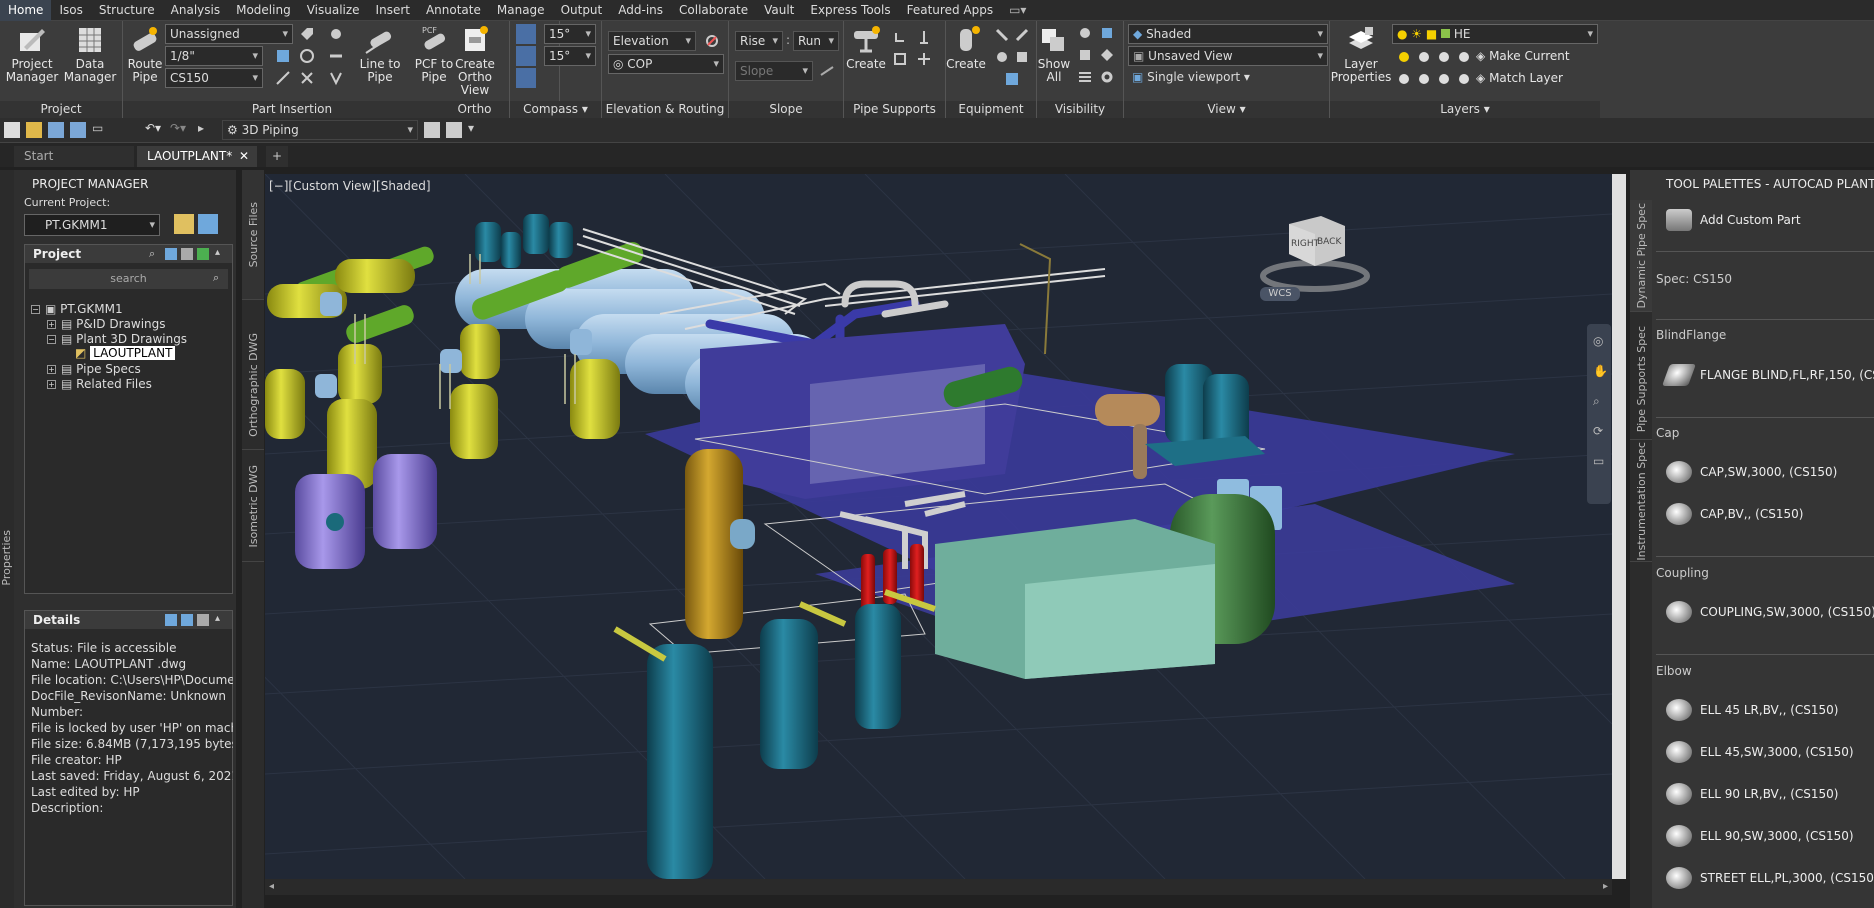 The width and height of the screenshot is (1874, 908). I want to click on elevation-routing-panel-title: Elevation & Routing ▾, so click(665, 117).